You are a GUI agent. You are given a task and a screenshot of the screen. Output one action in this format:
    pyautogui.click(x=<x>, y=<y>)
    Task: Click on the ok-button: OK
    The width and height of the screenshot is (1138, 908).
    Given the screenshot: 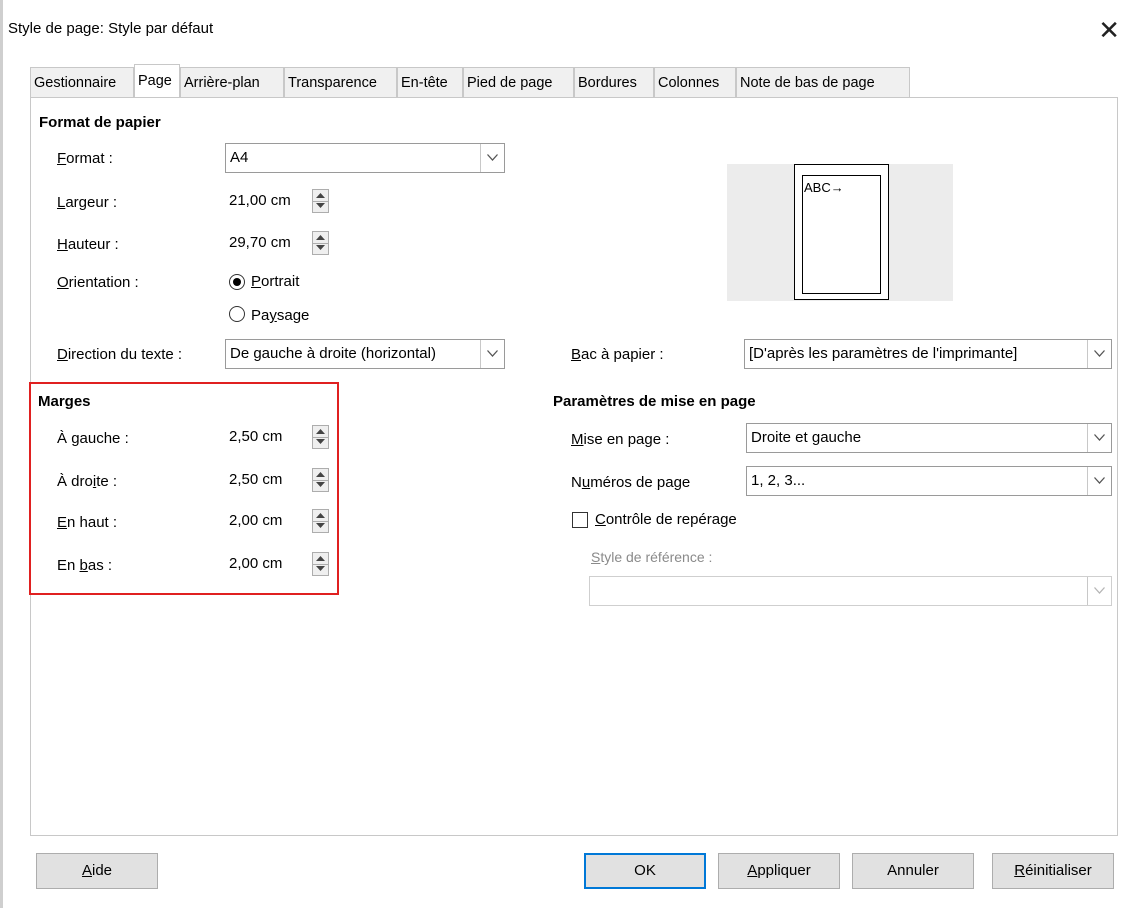 What is the action you would take?
    pyautogui.click(x=645, y=871)
    